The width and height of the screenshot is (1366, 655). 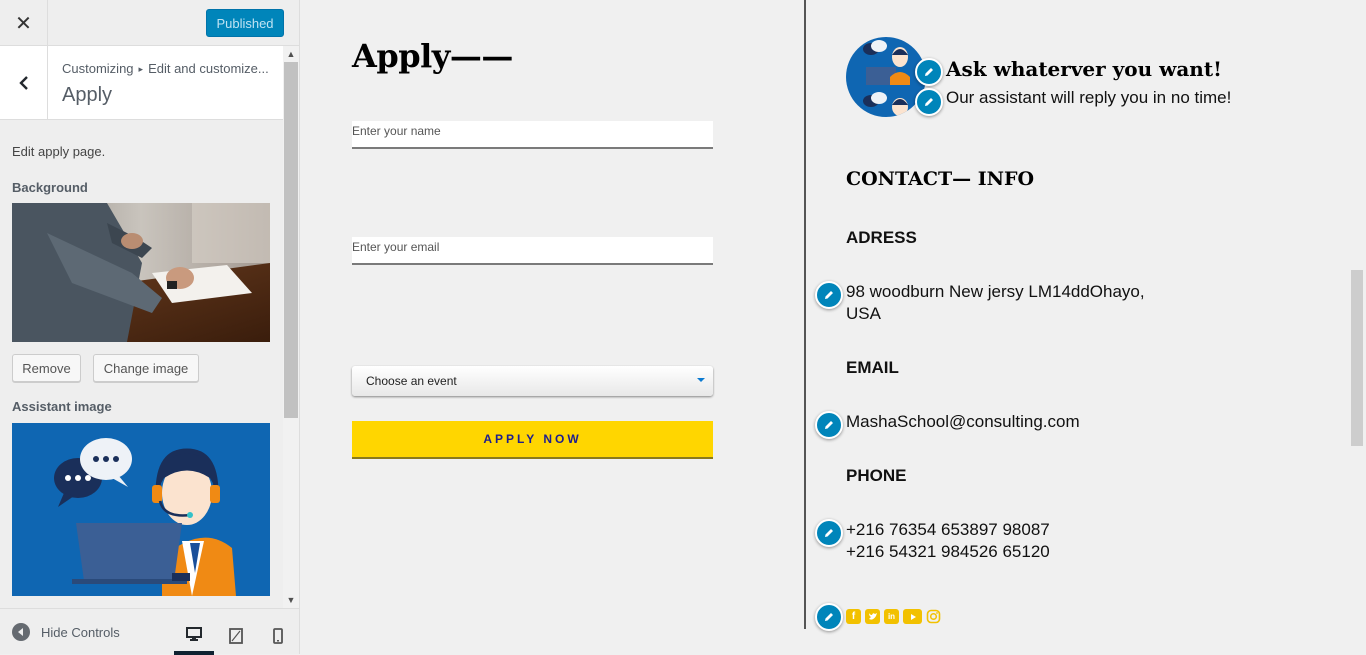 What do you see at coordinates (876, 475) in the screenshot?
I see `phone-label: PHONE` at bounding box center [876, 475].